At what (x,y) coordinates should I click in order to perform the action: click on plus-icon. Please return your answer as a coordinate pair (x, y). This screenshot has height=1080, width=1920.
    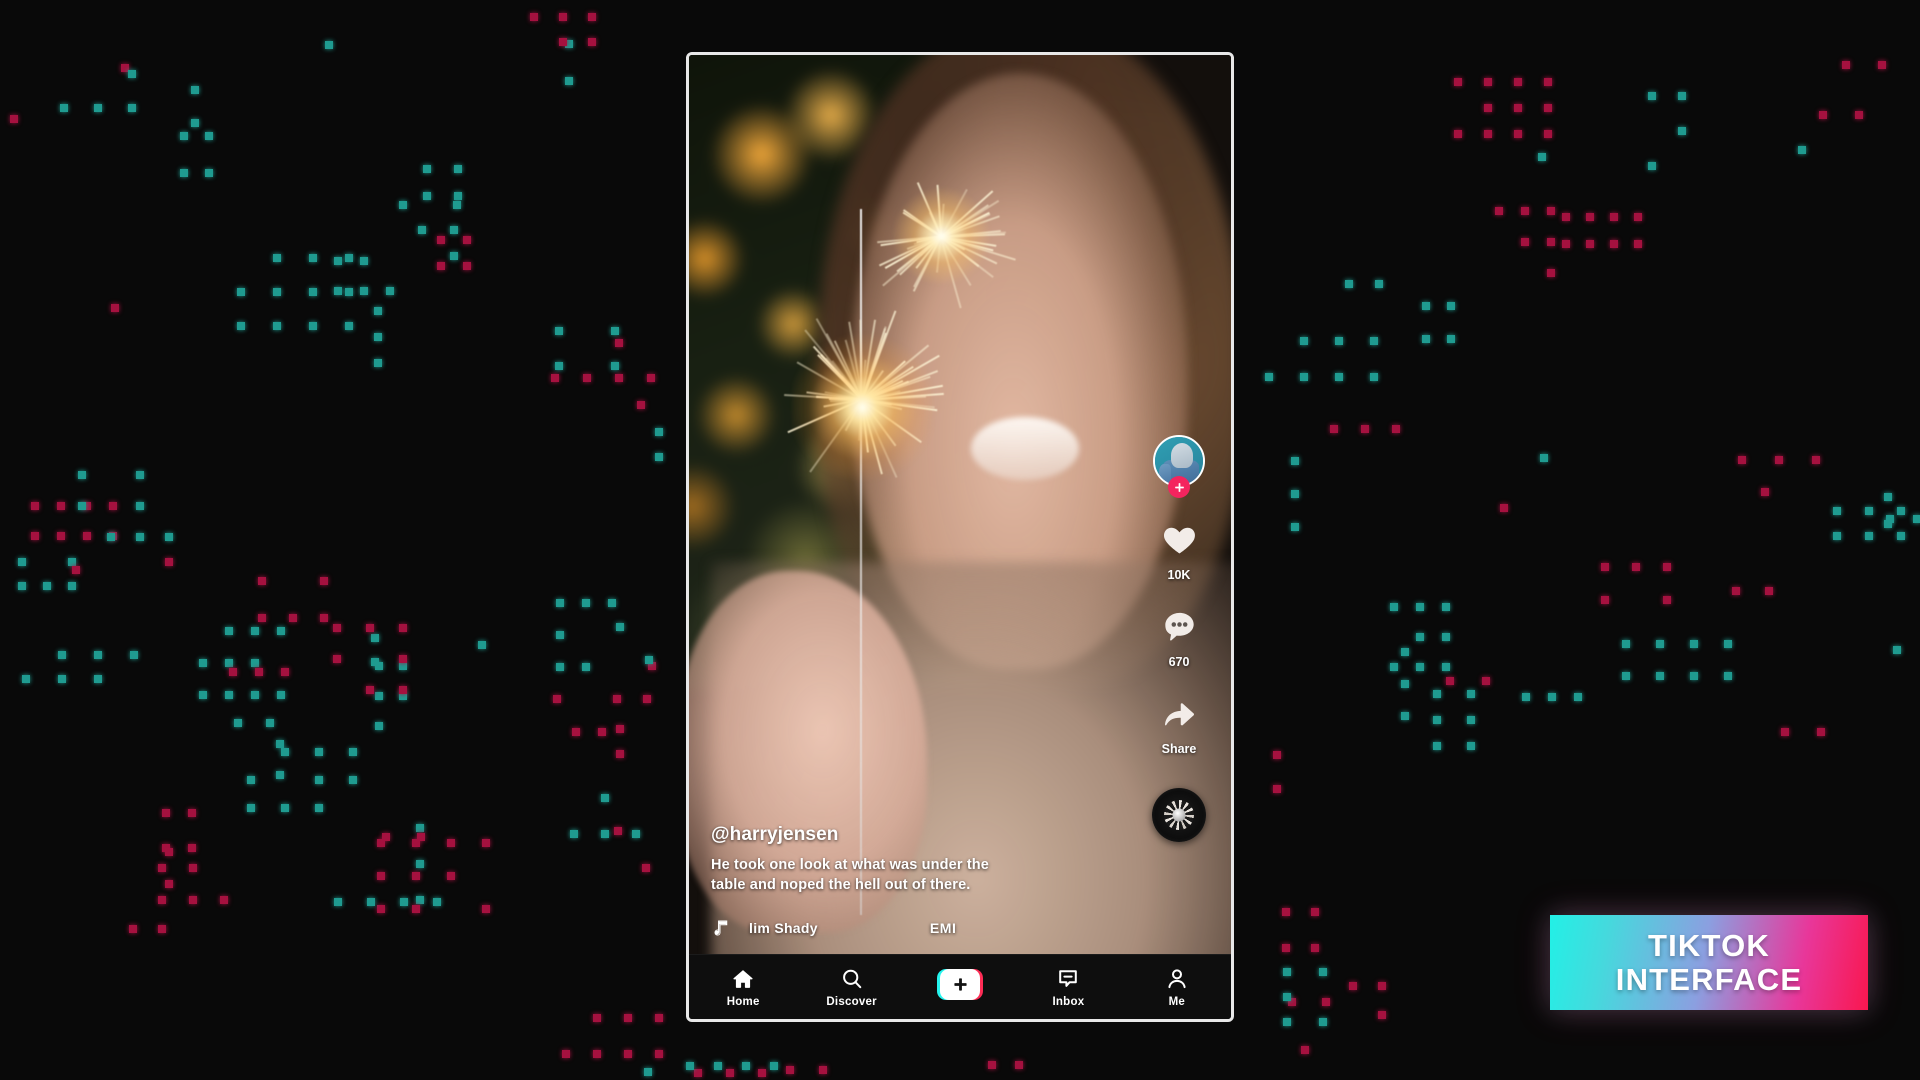
    Looking at the image, I should click on (960, 984).